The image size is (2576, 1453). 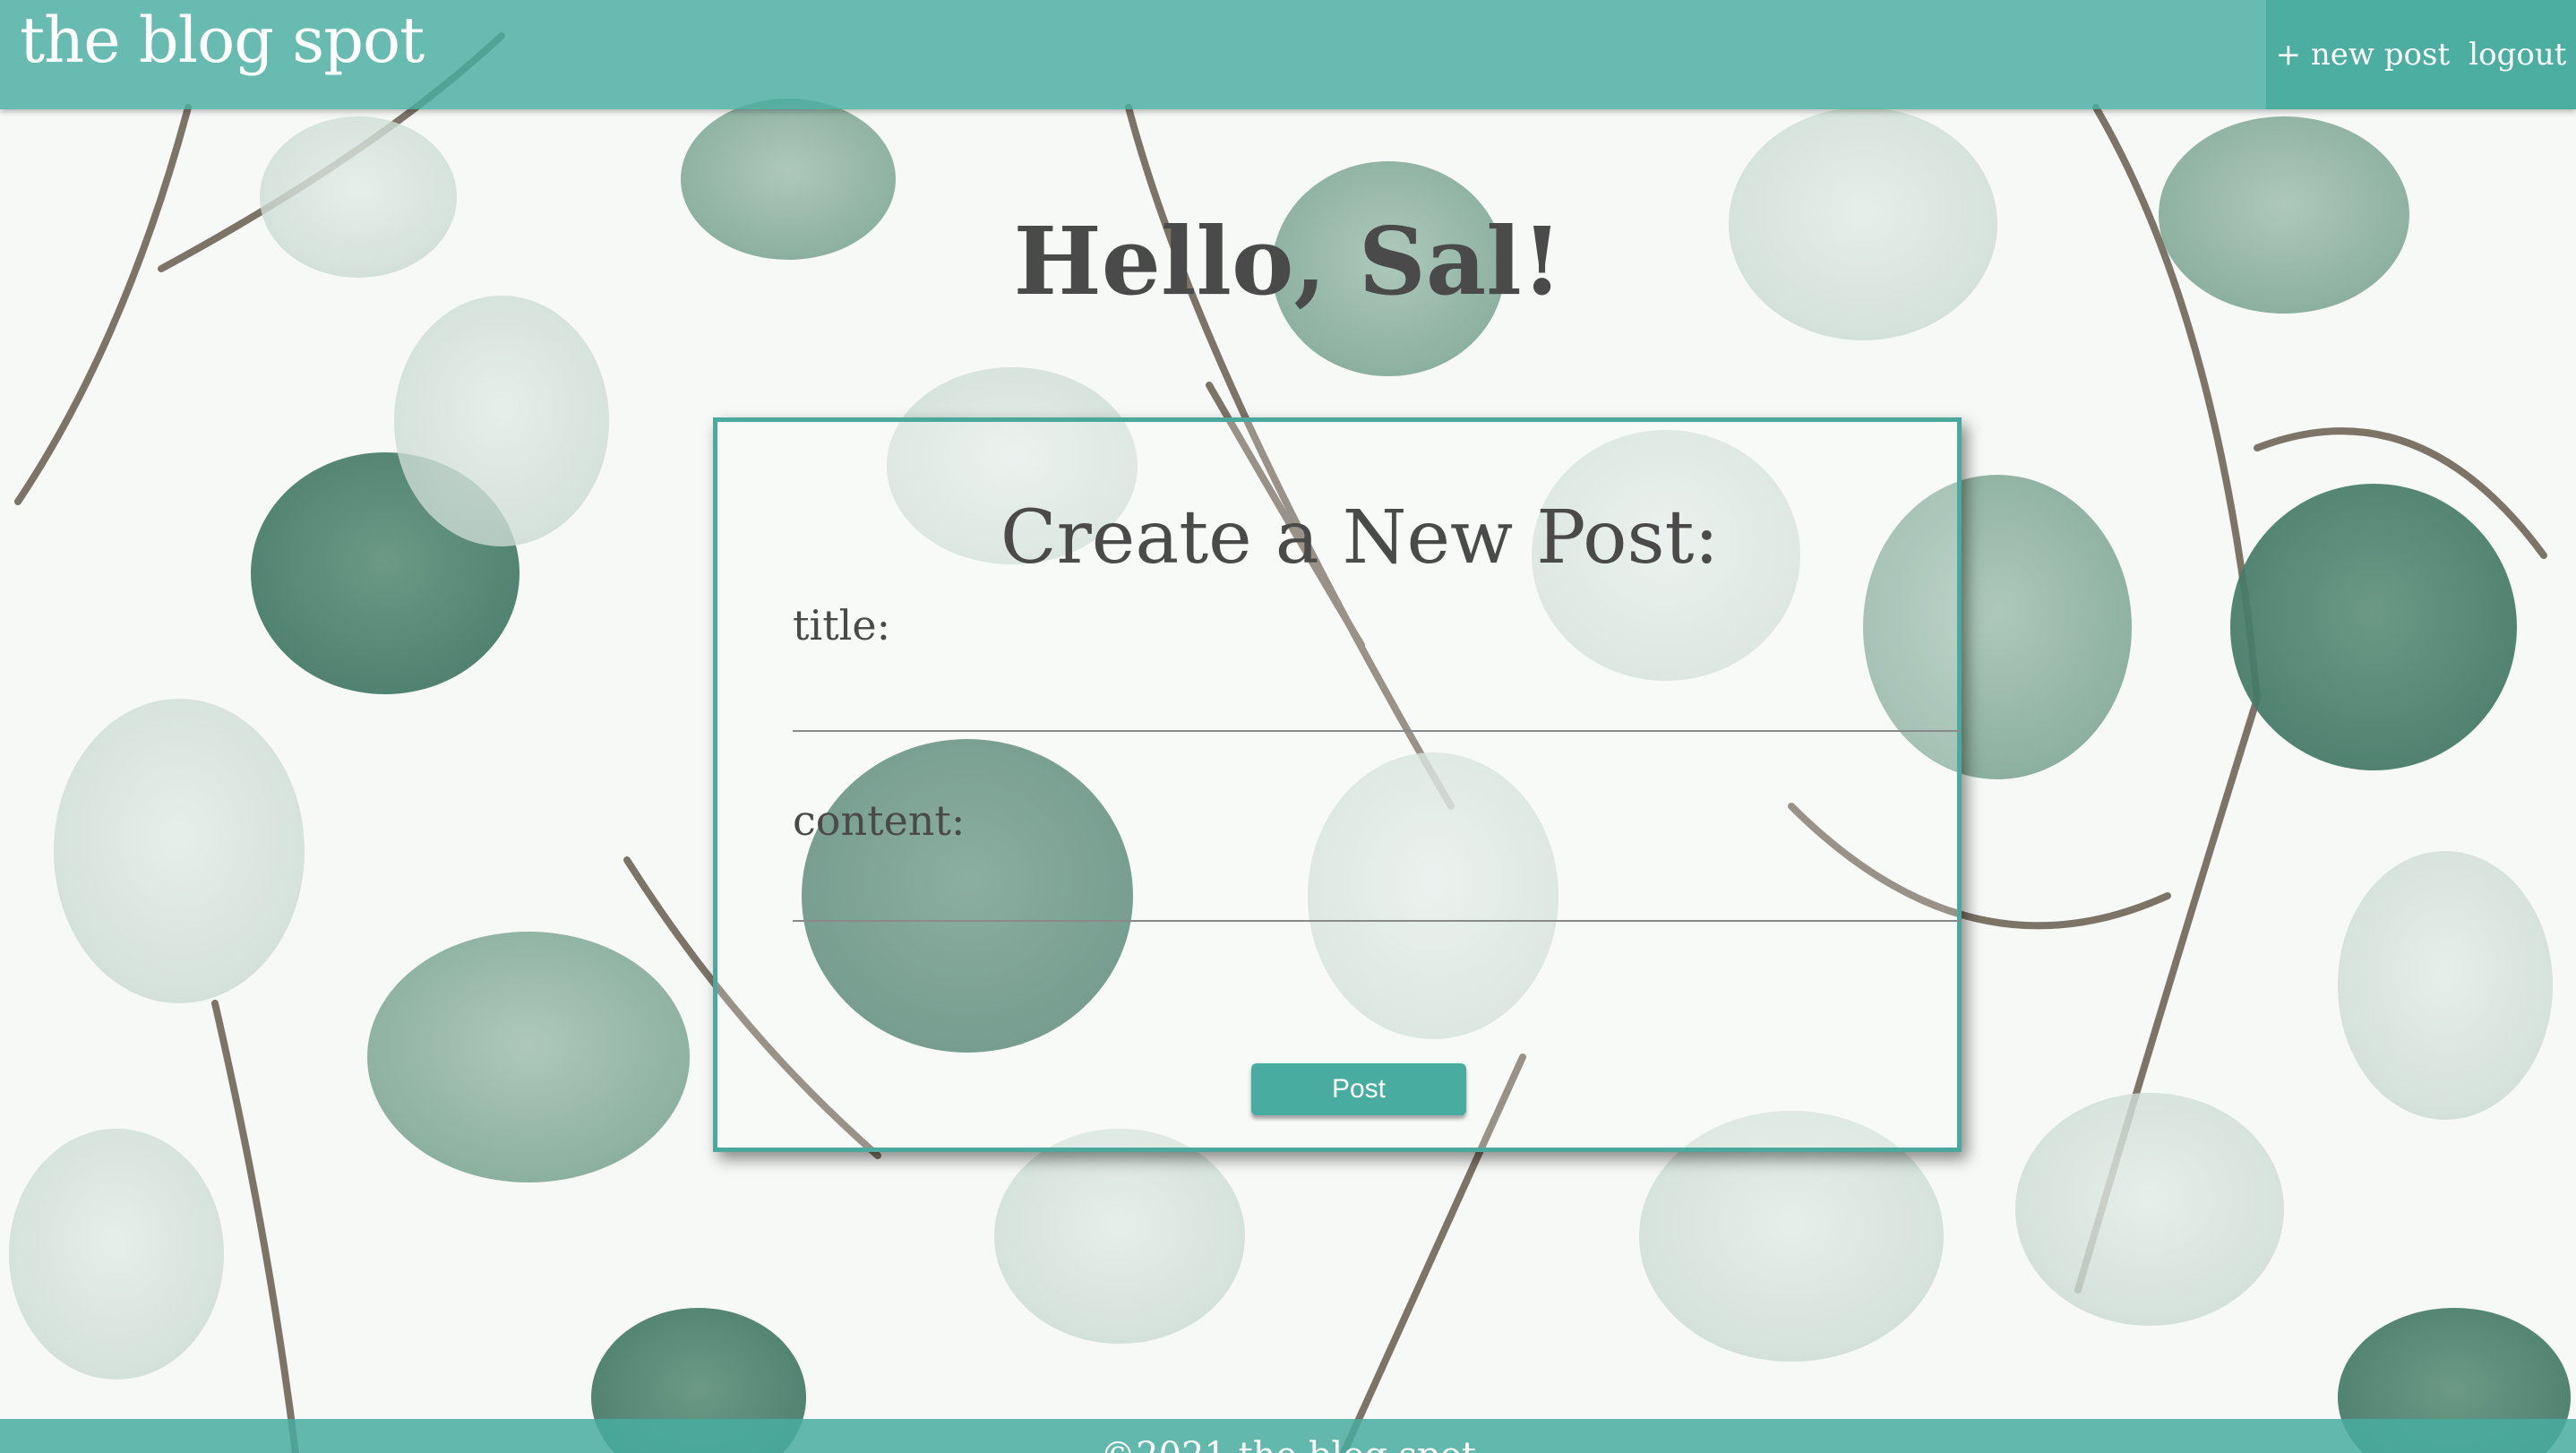 What do you see at coordinates (1288, 55) in the screenshot?
I see `site-header: the blog spot + new post logout` at bounding box center [1288, 55].